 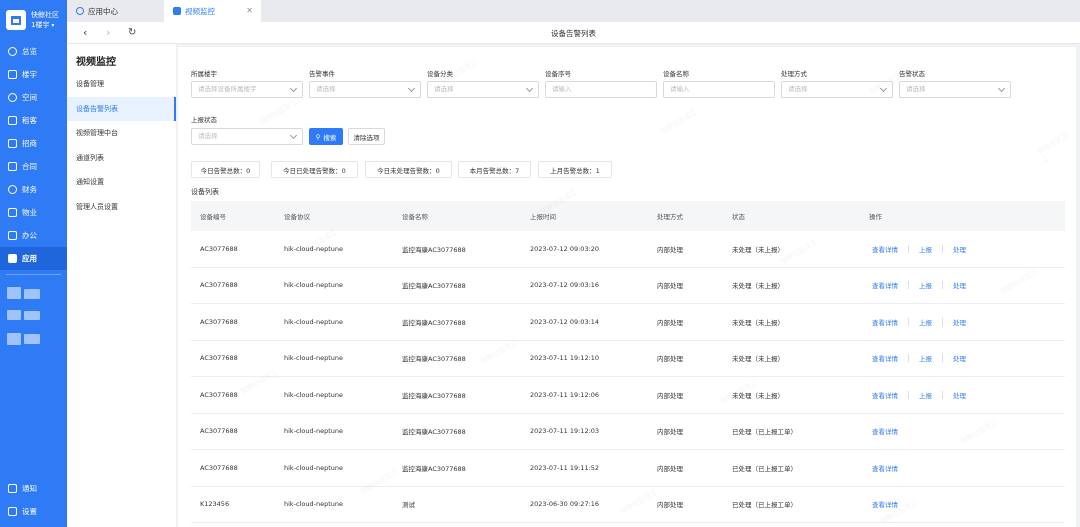 What do you see at coordinates (115, 11) in the screenshot?
I see `tab-app-center: 应用中心` at bounding box center [115, 11].